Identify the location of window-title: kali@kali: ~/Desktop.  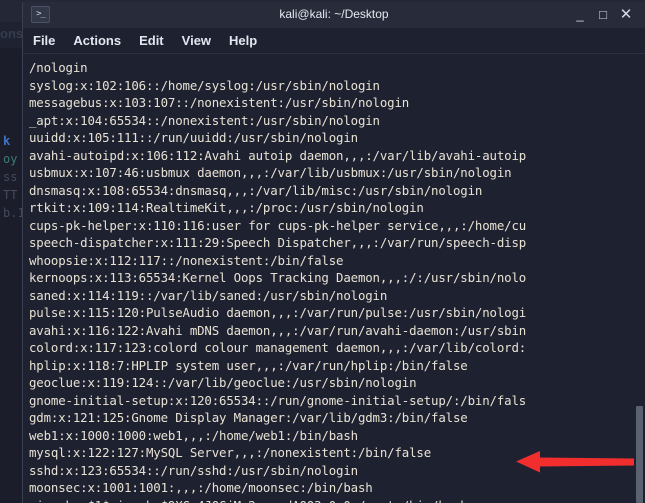
(334, 14).